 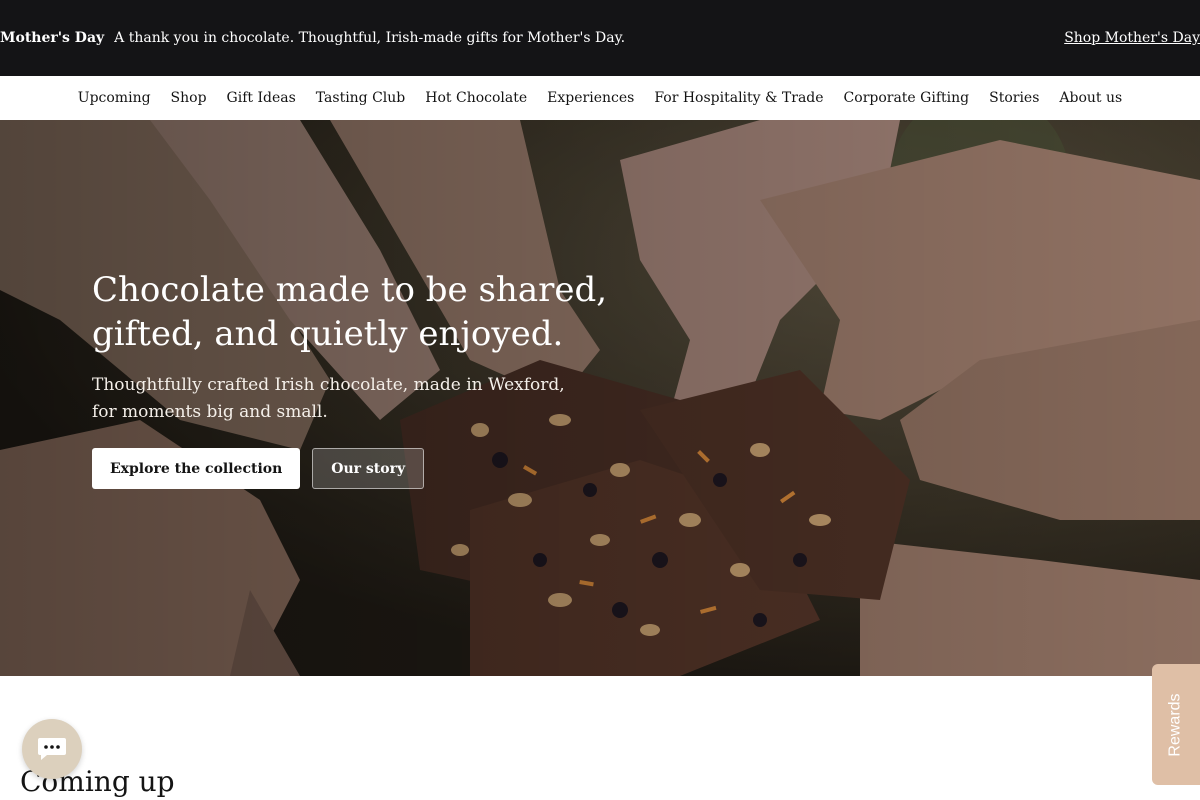 I want to click on nav-item-hot-chocolate: Hot Chocolate, so click(x=476, y=98).